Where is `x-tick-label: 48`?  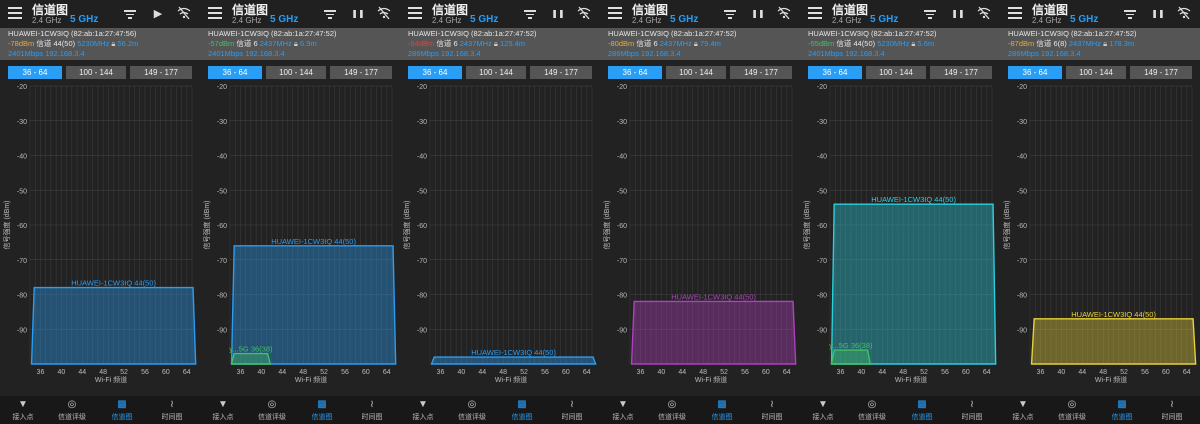
x-tick-label: 48 is located at coordinates (103, 372).